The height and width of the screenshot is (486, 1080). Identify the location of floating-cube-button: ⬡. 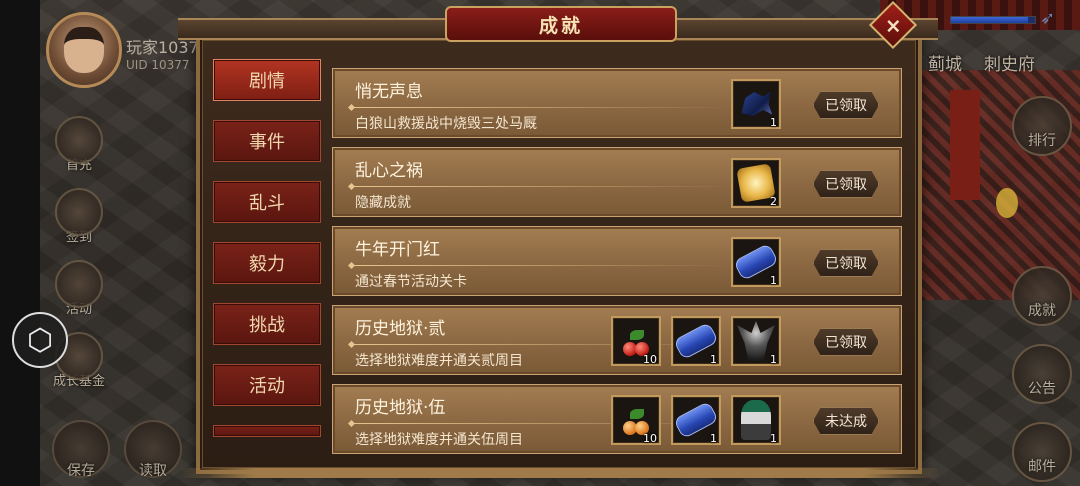
(40, 340).